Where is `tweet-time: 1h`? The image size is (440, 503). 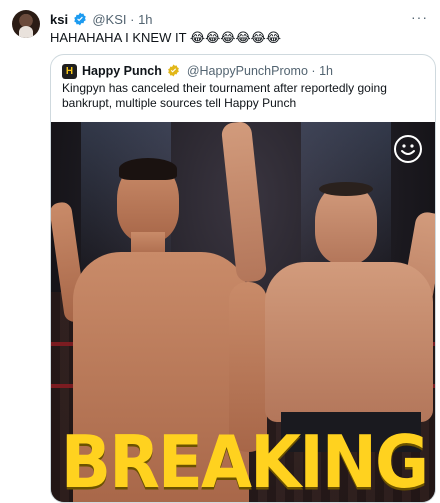 tweet-time: 1h is located at coordinates (145, 19).